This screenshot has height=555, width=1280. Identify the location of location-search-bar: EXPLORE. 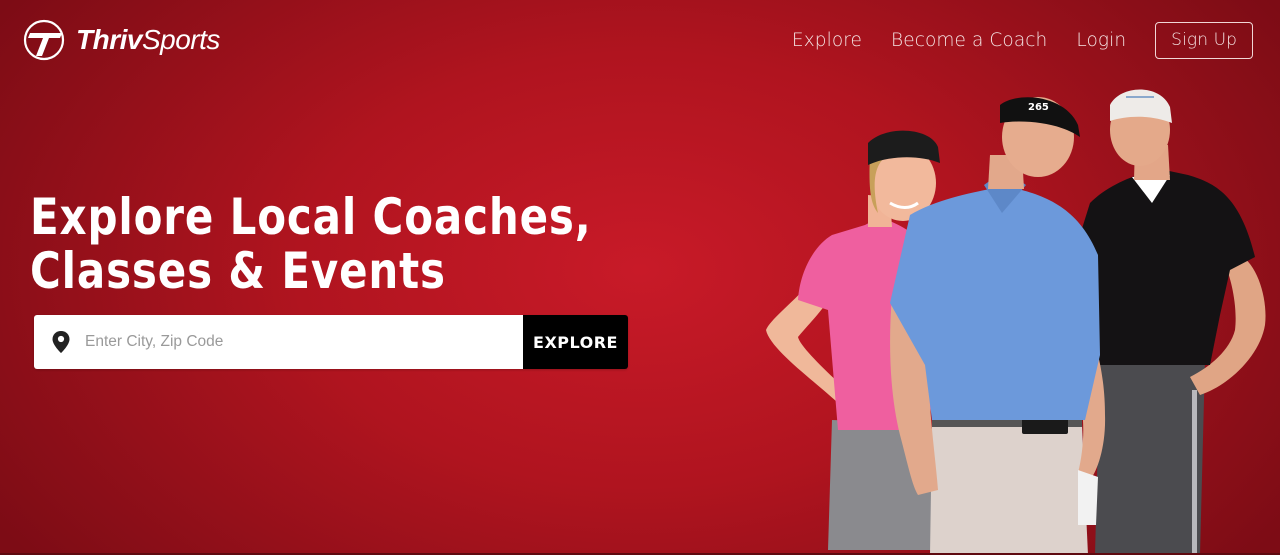
(331, 342).